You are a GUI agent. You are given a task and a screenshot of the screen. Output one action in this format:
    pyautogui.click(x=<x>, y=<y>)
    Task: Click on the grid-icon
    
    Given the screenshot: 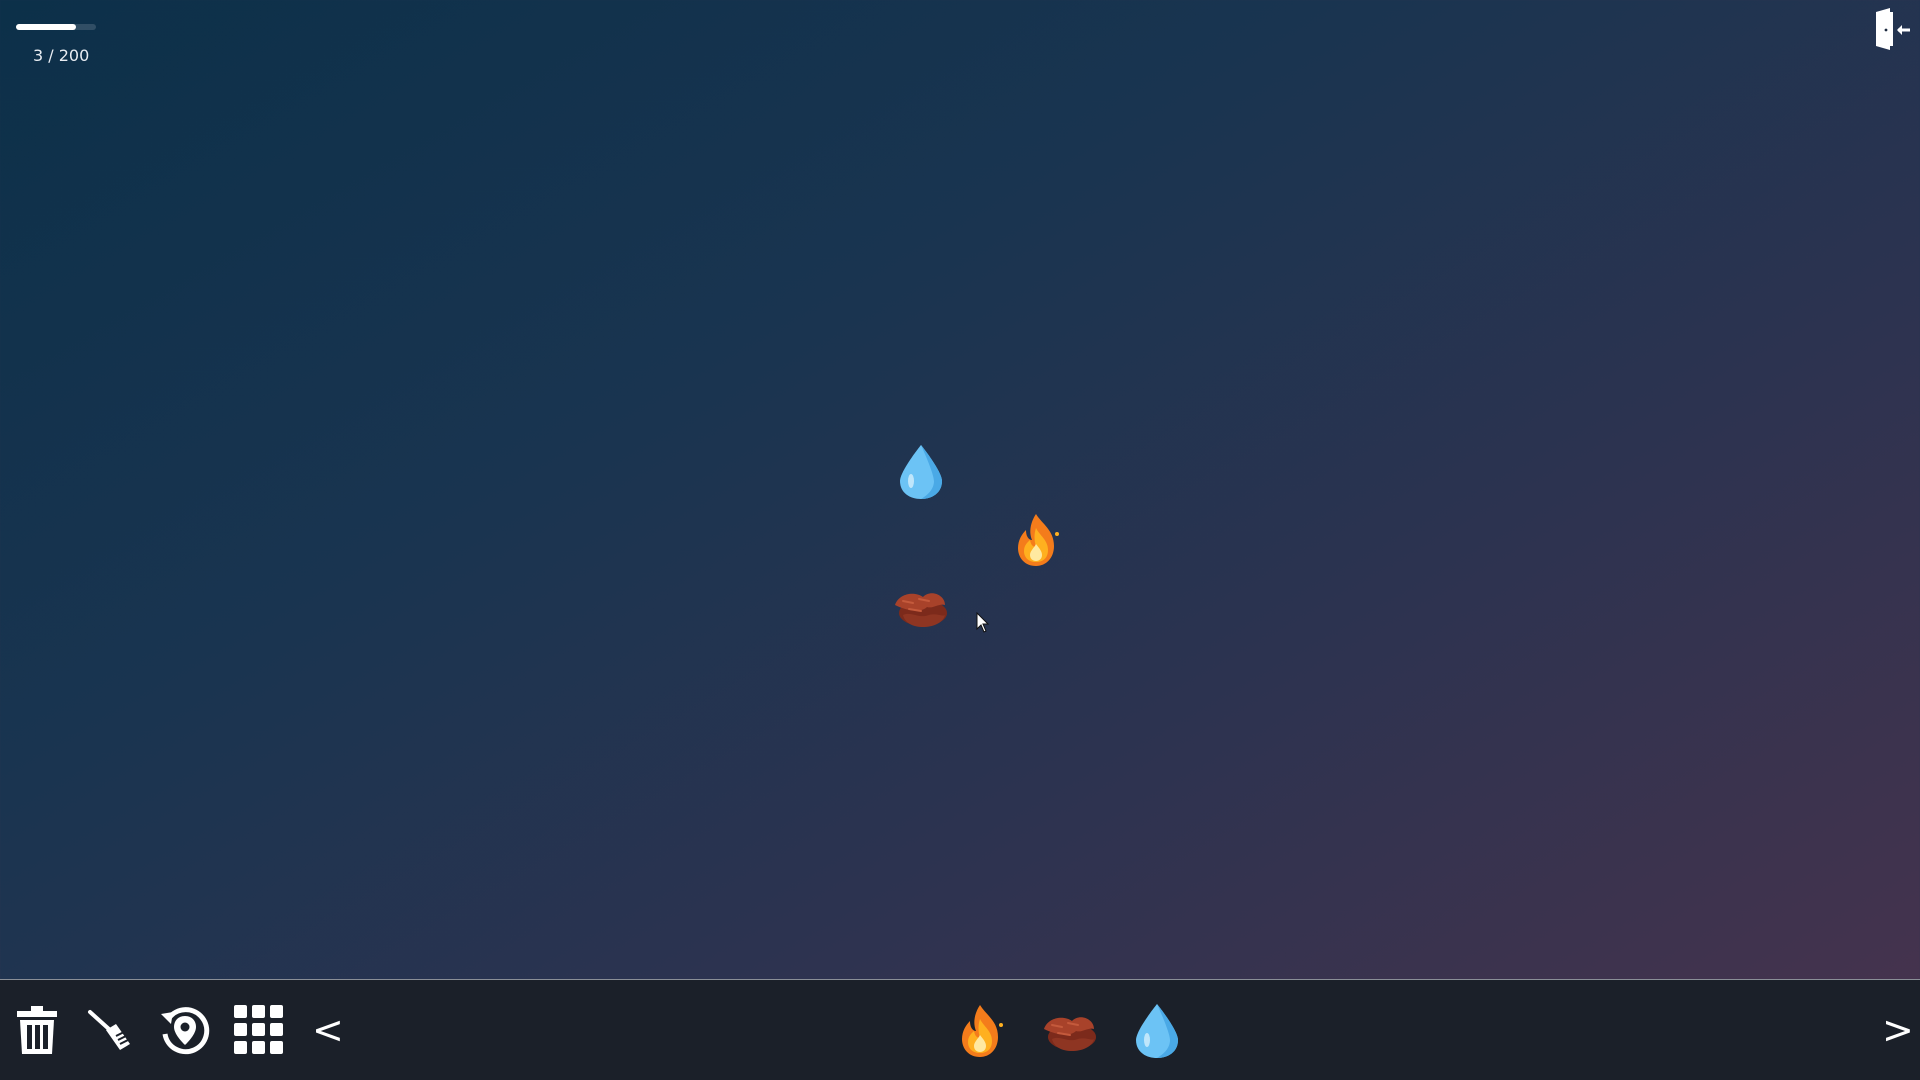 What is the action you would take?
    pyautogui.click(x=258, y=1029)
    